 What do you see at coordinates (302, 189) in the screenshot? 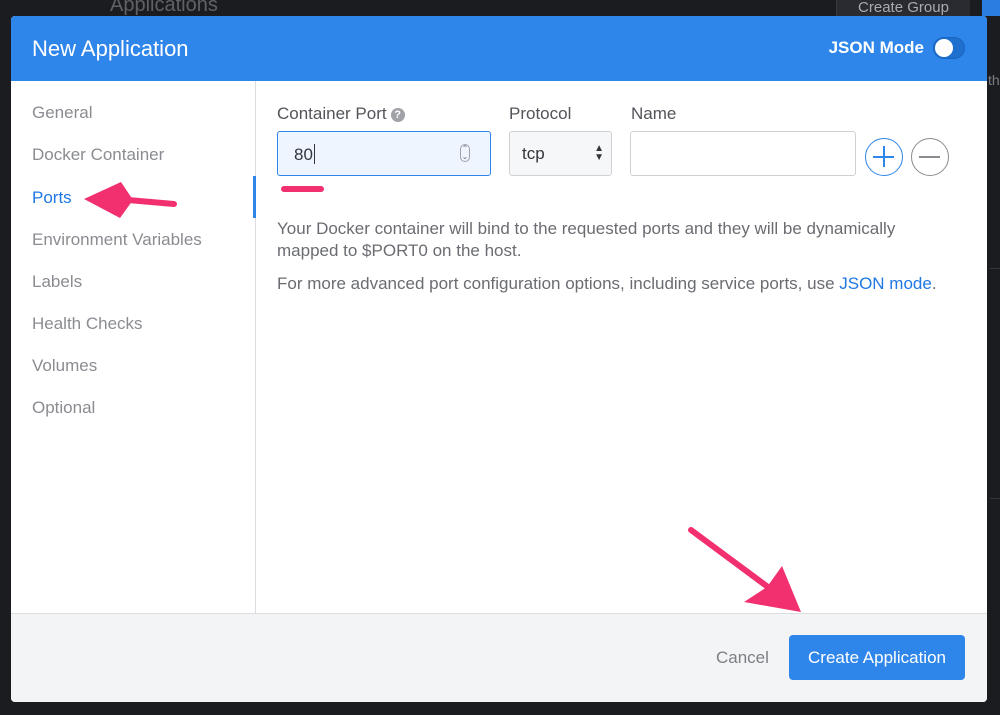
I see `annotation-underline` at bounding box center [302, 189].